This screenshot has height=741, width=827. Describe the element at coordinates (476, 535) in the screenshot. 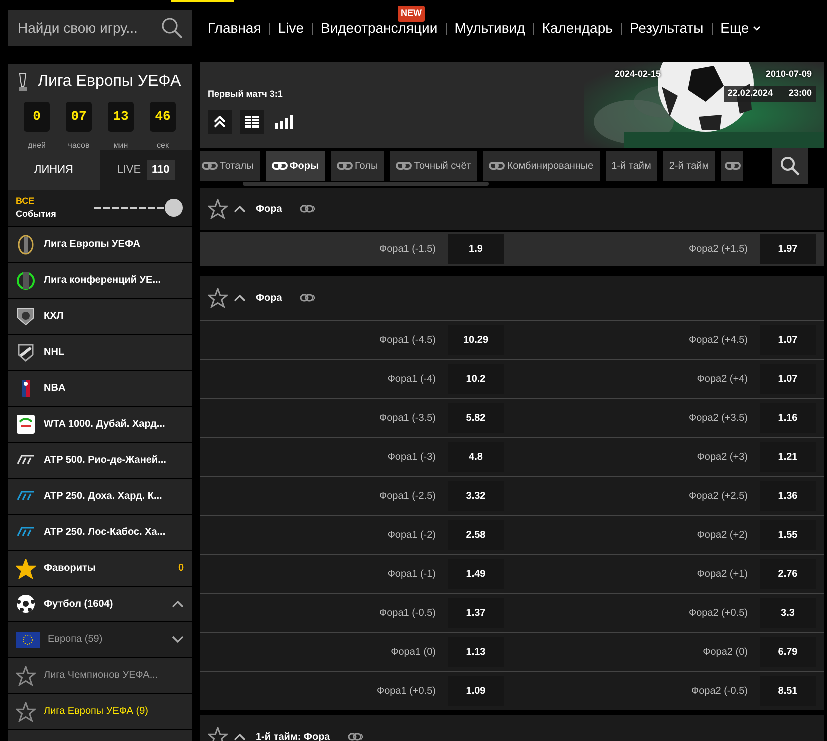

I see `odds-button: 2.58` at that location.